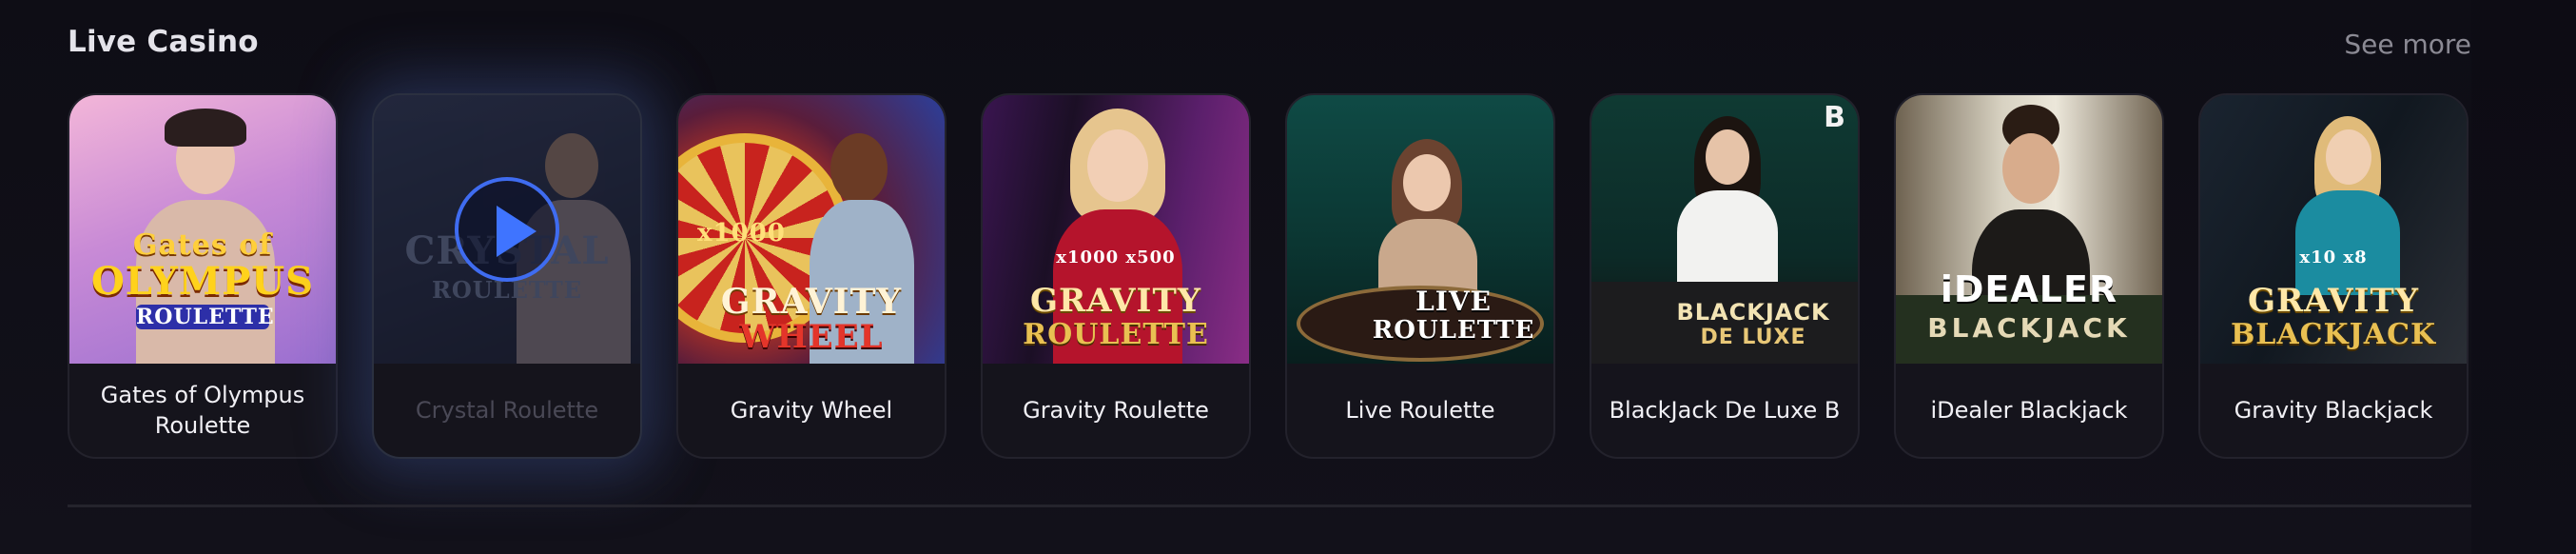  Describe the element at coordinates (1725, 410) in the screenshot. I see `game-title: BlackJack De Luxe B` at that location.